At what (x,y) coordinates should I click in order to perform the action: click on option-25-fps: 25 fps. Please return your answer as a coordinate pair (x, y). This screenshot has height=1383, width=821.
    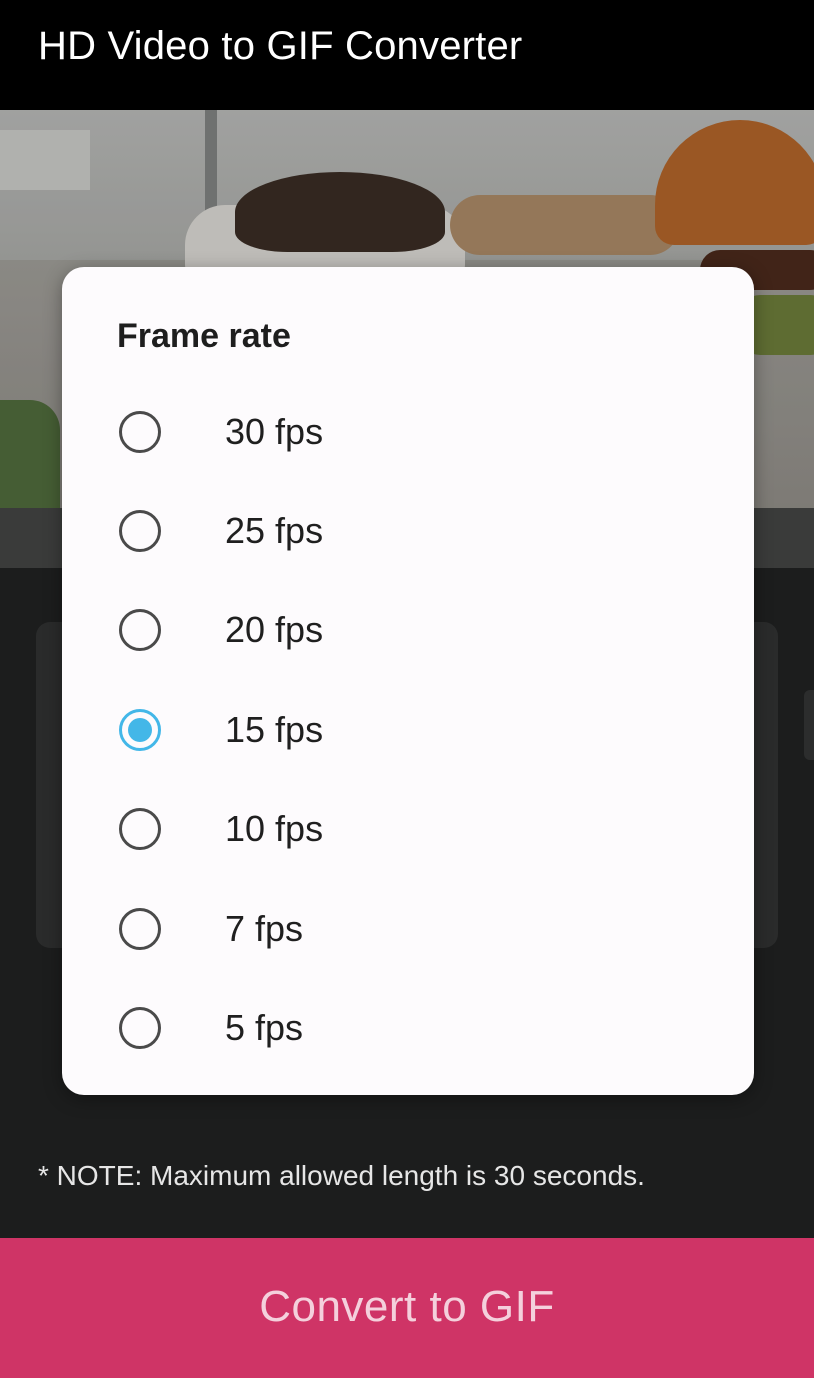
    Looking at the image, I should click on (408, 531).